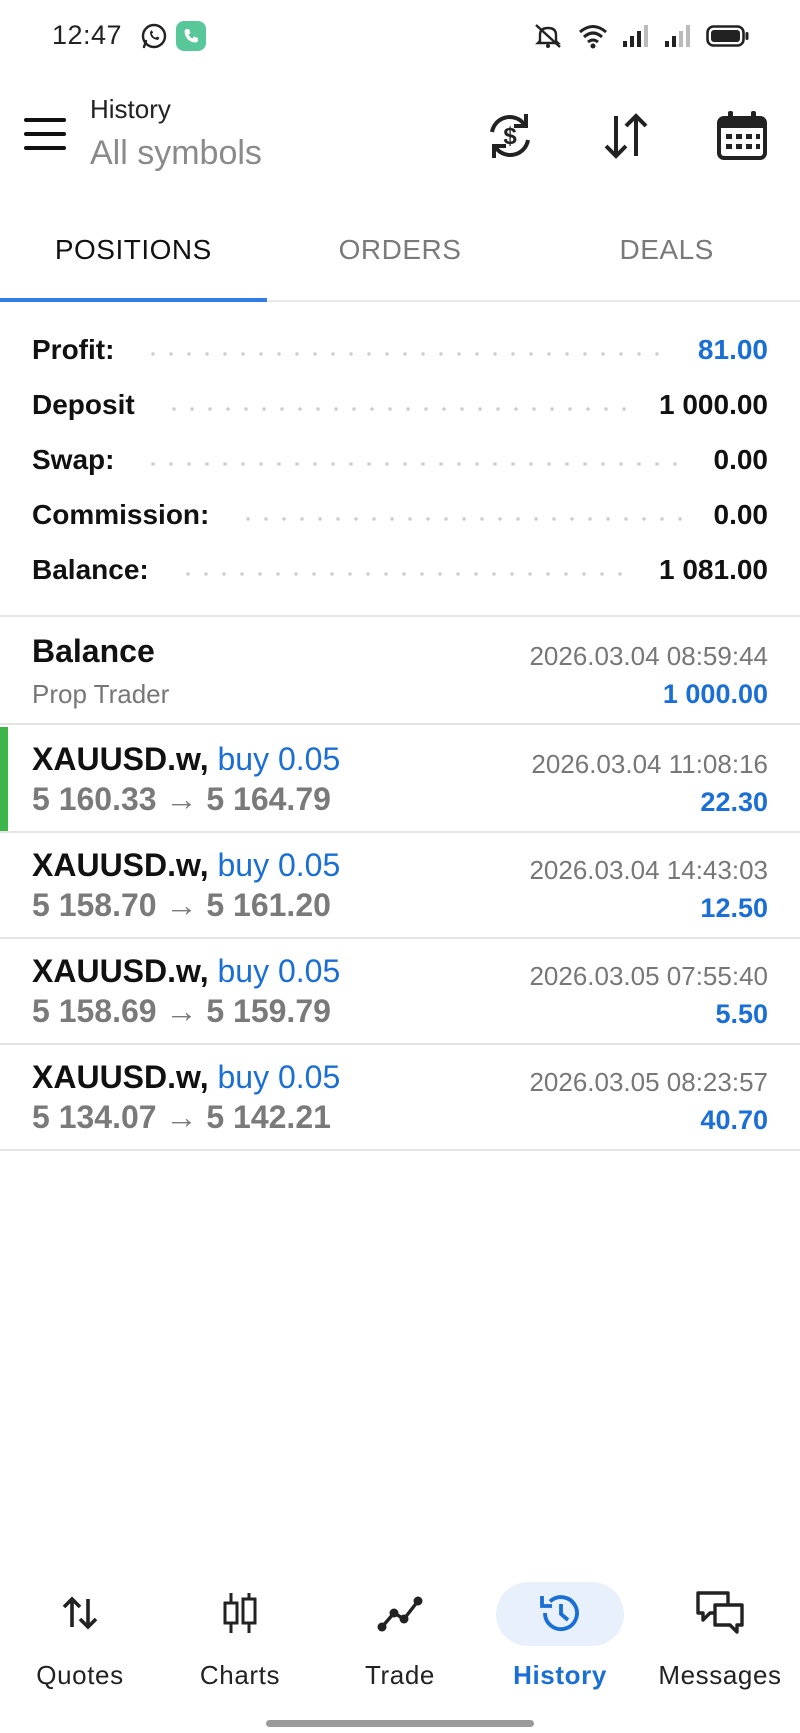 The width and height of the screenshot is (800, 1733). I want to click on sort-icon, so click(626, 136).